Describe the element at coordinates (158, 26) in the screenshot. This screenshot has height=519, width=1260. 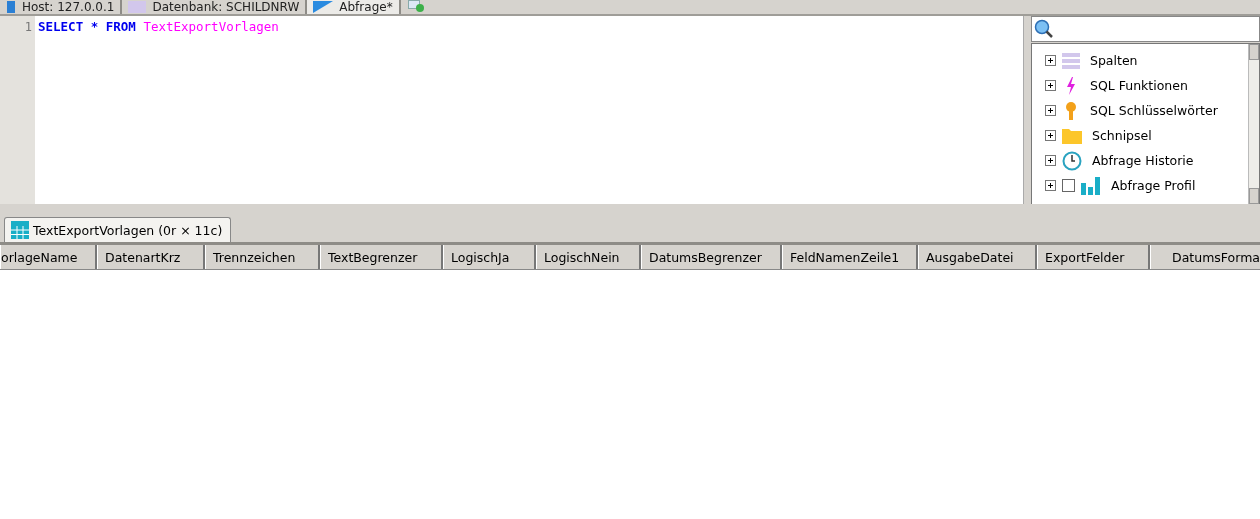
I see `sql-query: SELECT * FROM TextExportVorlagen` at that location.